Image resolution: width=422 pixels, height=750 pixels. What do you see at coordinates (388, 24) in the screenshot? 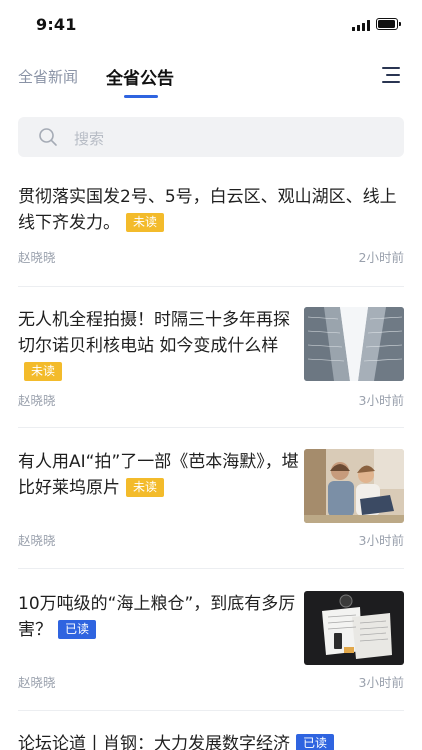
I see `battery-icon` at bounding box center [388, 24].